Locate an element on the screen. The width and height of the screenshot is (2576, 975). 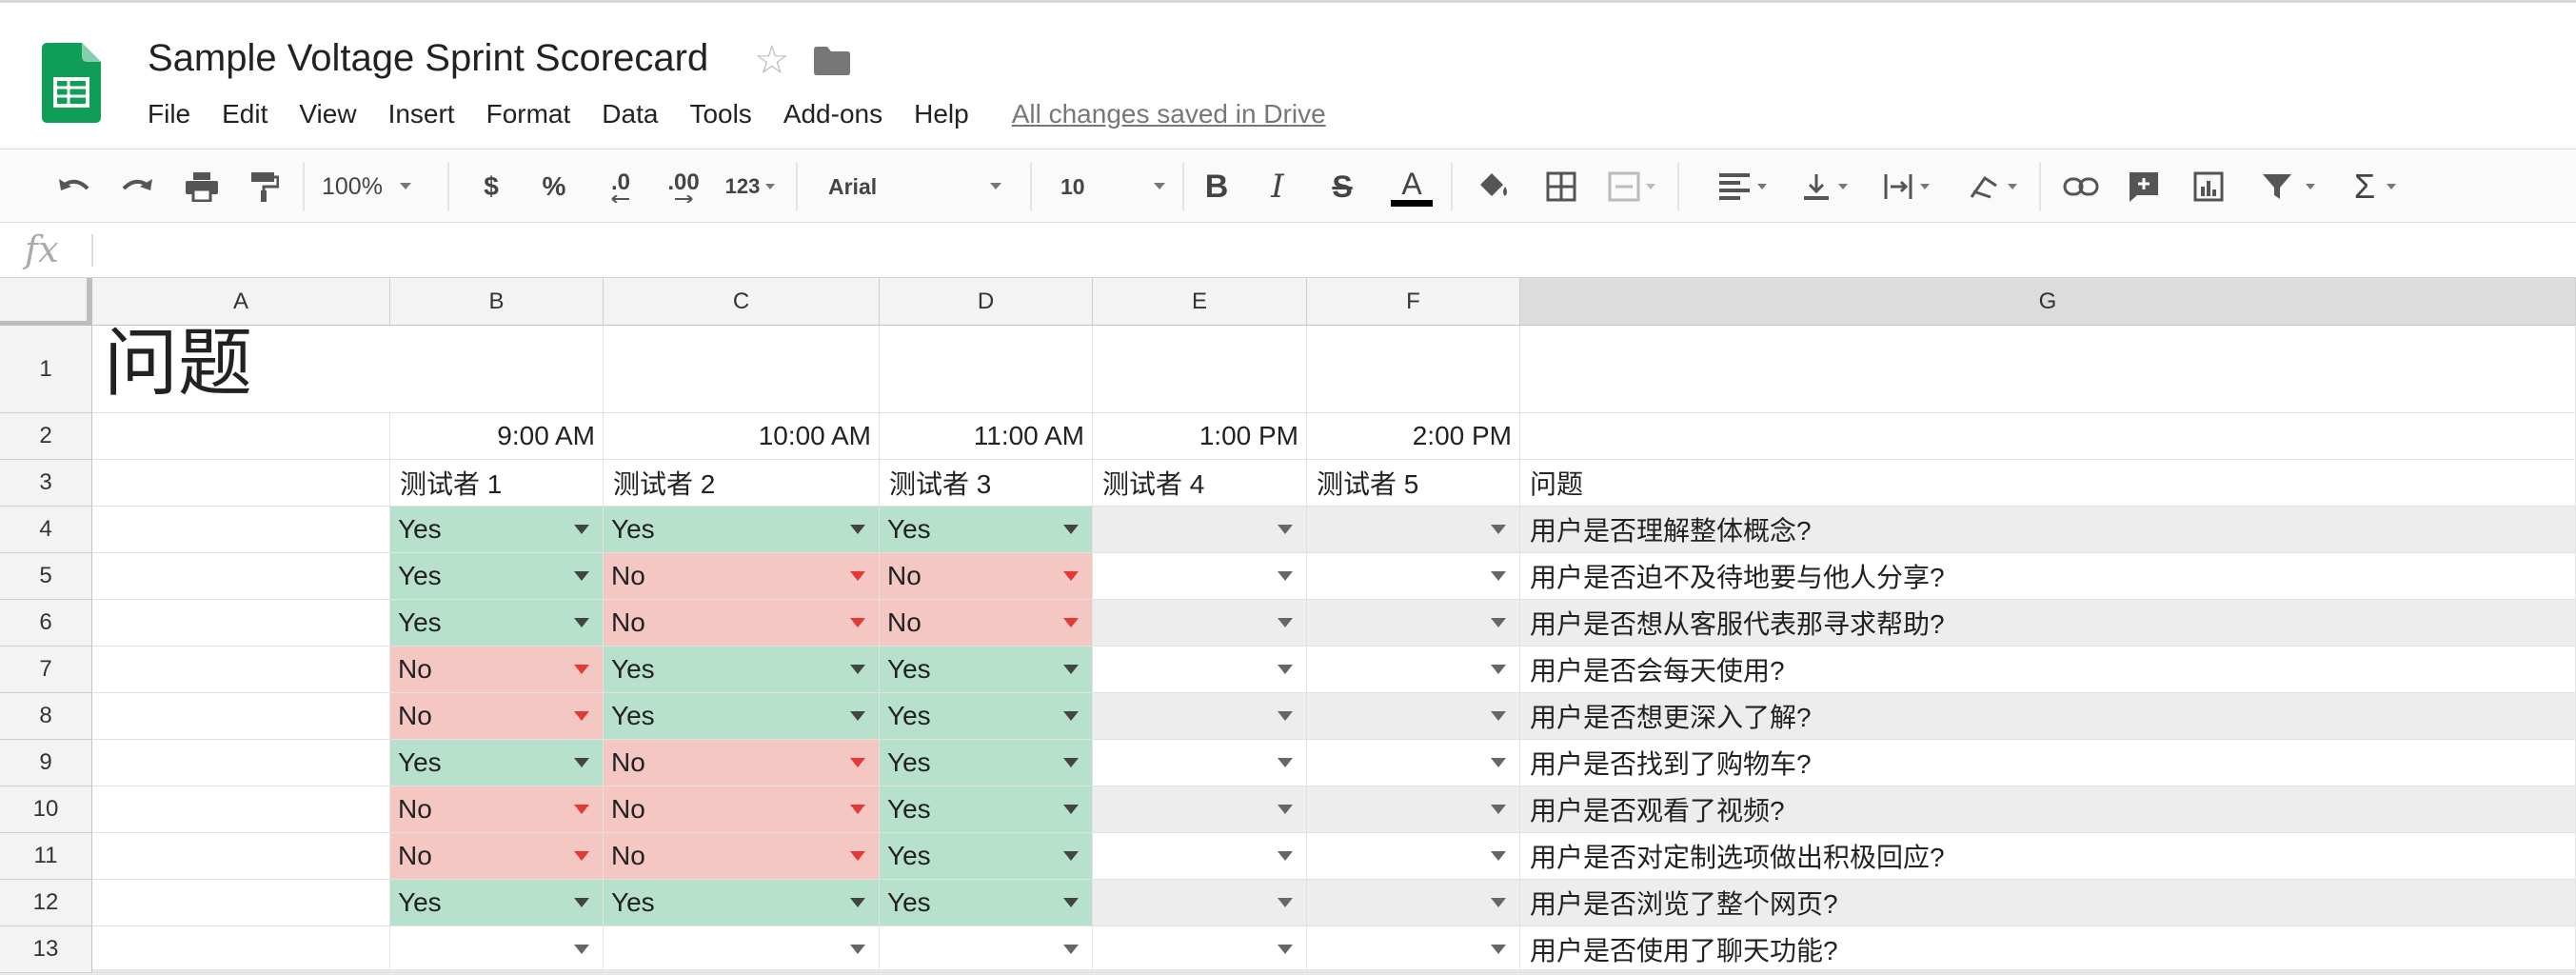
font-family-select: Arial is located at coordinates (918, 186).